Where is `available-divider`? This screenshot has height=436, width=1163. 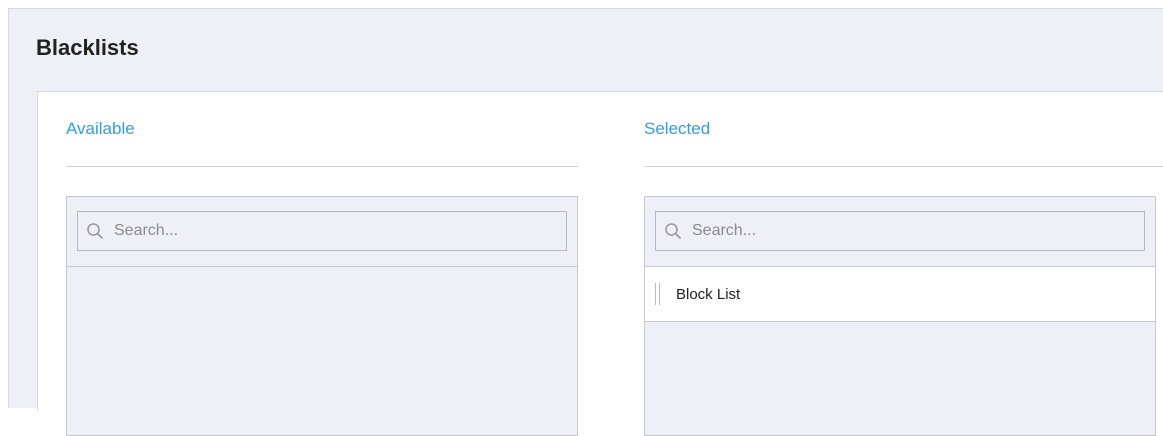
available-divider is located at coordinates (322, 166).